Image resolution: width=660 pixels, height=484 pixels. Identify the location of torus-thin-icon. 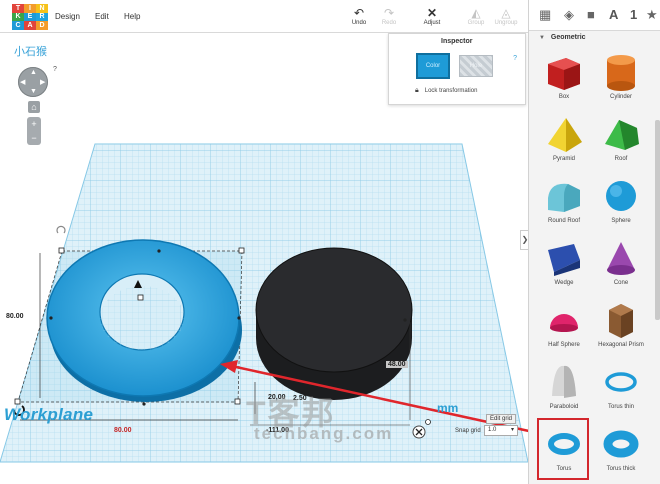
(621, 382).